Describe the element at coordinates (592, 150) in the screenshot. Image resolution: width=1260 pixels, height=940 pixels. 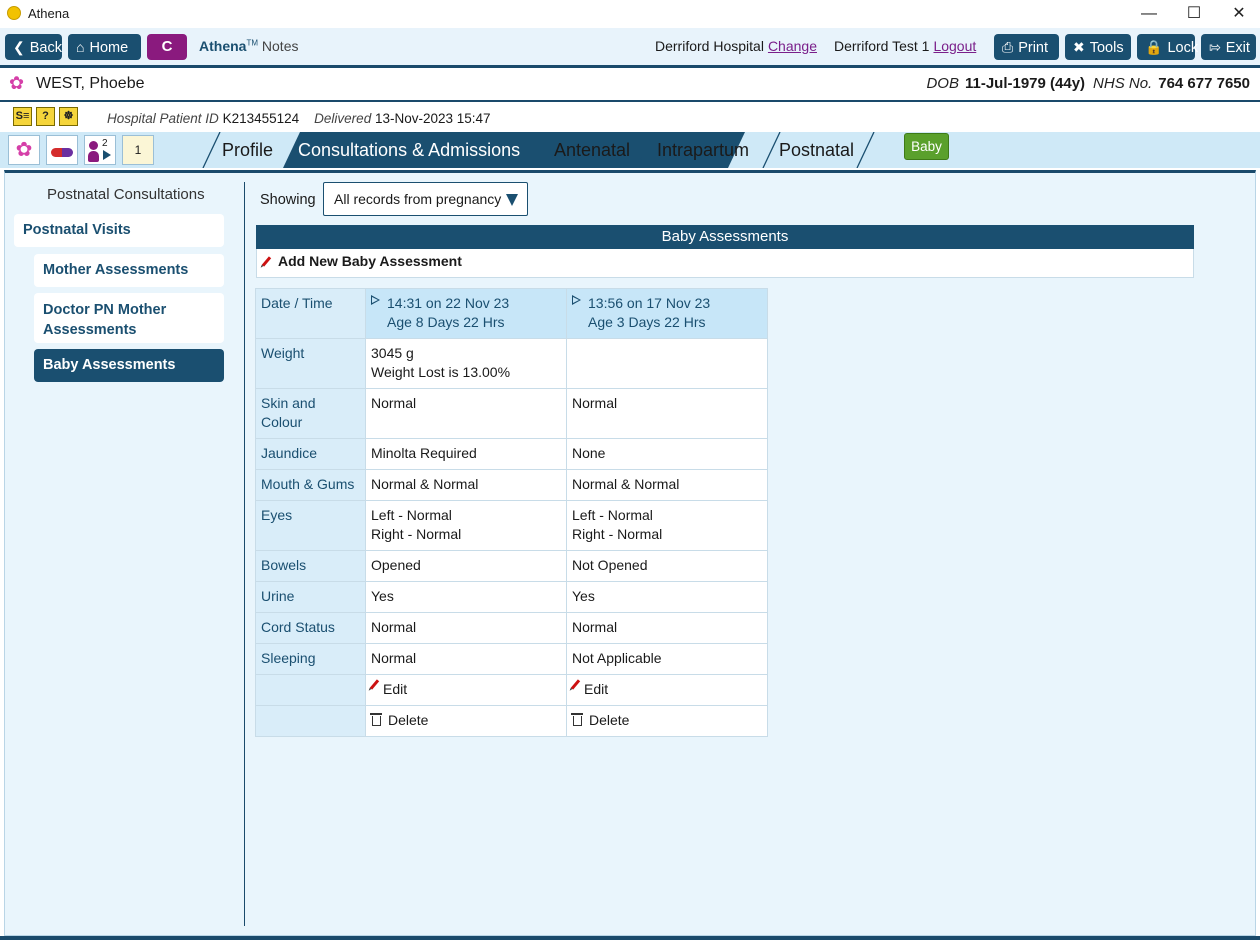
I see `tab-antenatal: Antenatal` at that location.